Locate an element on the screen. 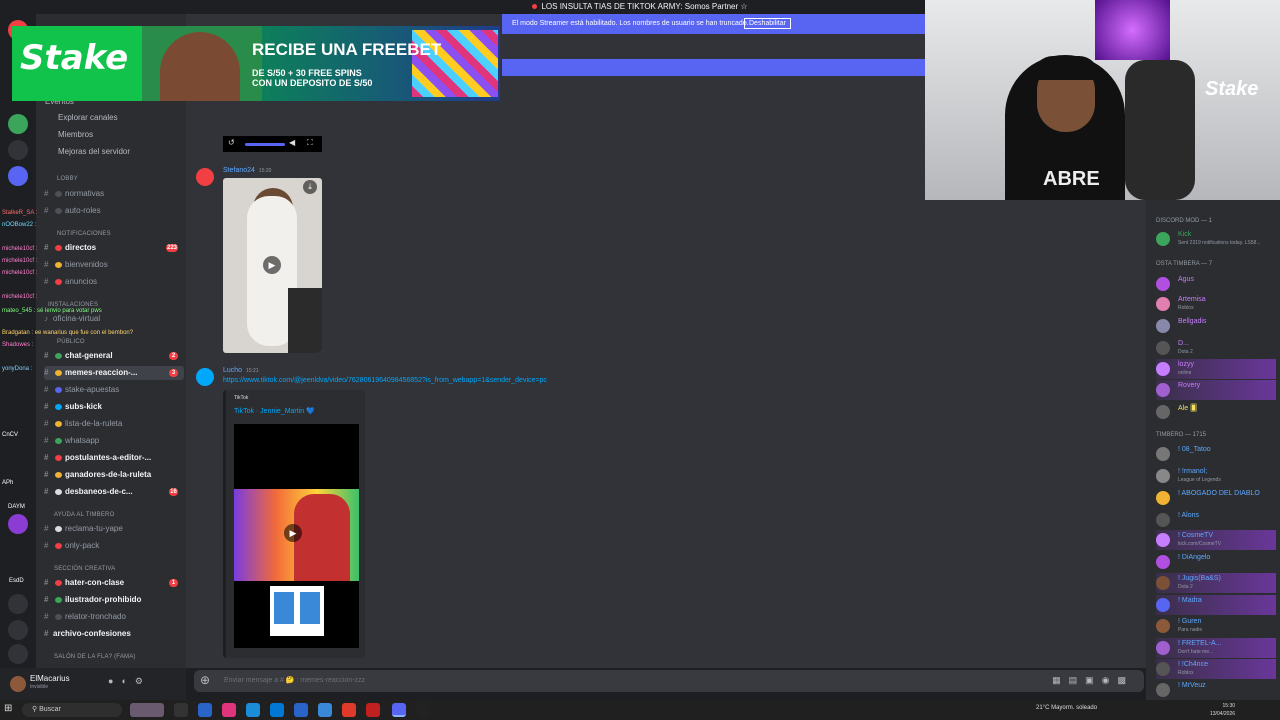 This screenshot has width=1280, height=720. embed-video: ▶ is located at coordinates (296, 536).